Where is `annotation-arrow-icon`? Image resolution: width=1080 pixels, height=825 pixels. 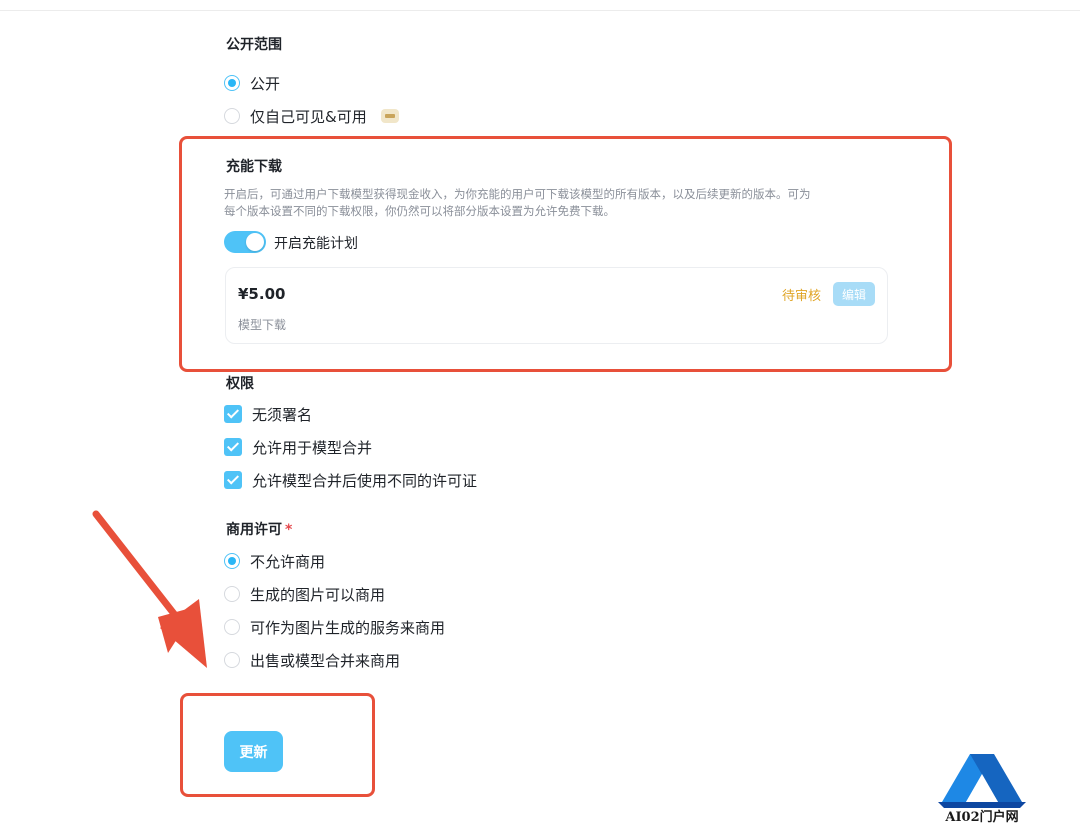
annotation-arrow-icon is located at coordinates (149, 589).